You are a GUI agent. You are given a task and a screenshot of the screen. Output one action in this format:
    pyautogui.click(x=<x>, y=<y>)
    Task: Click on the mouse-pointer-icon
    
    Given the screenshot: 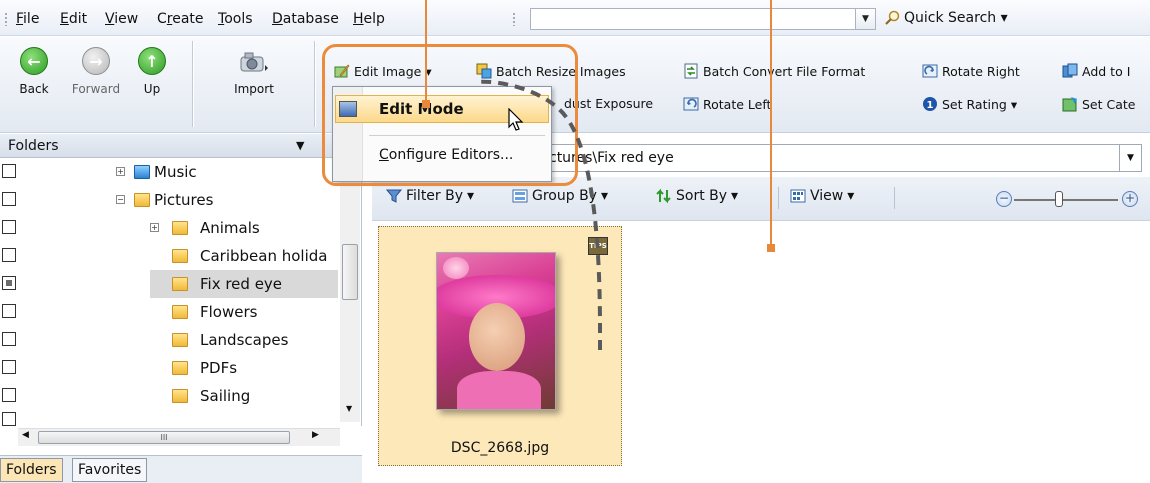 What is the action you would take?
    pyautogui.click(x=516, y=119)
    